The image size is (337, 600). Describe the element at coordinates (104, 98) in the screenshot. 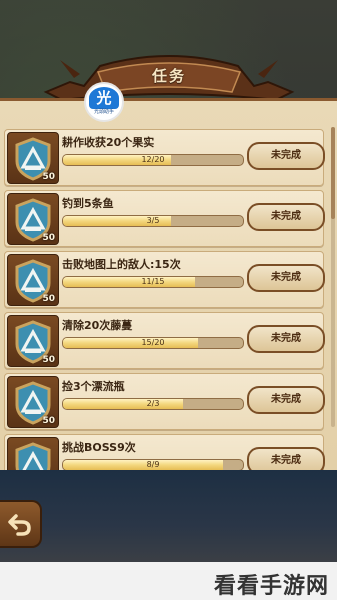

I see `logo-glyph: 光` at that location.